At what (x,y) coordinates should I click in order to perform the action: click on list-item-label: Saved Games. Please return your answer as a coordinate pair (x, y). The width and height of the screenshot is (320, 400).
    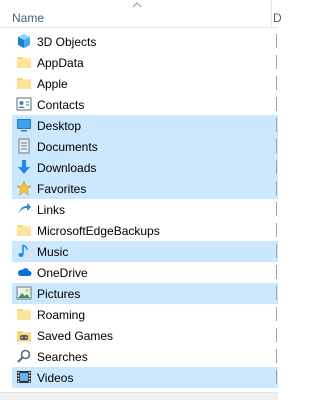
    Looking at the image, I should click on (75, 336).